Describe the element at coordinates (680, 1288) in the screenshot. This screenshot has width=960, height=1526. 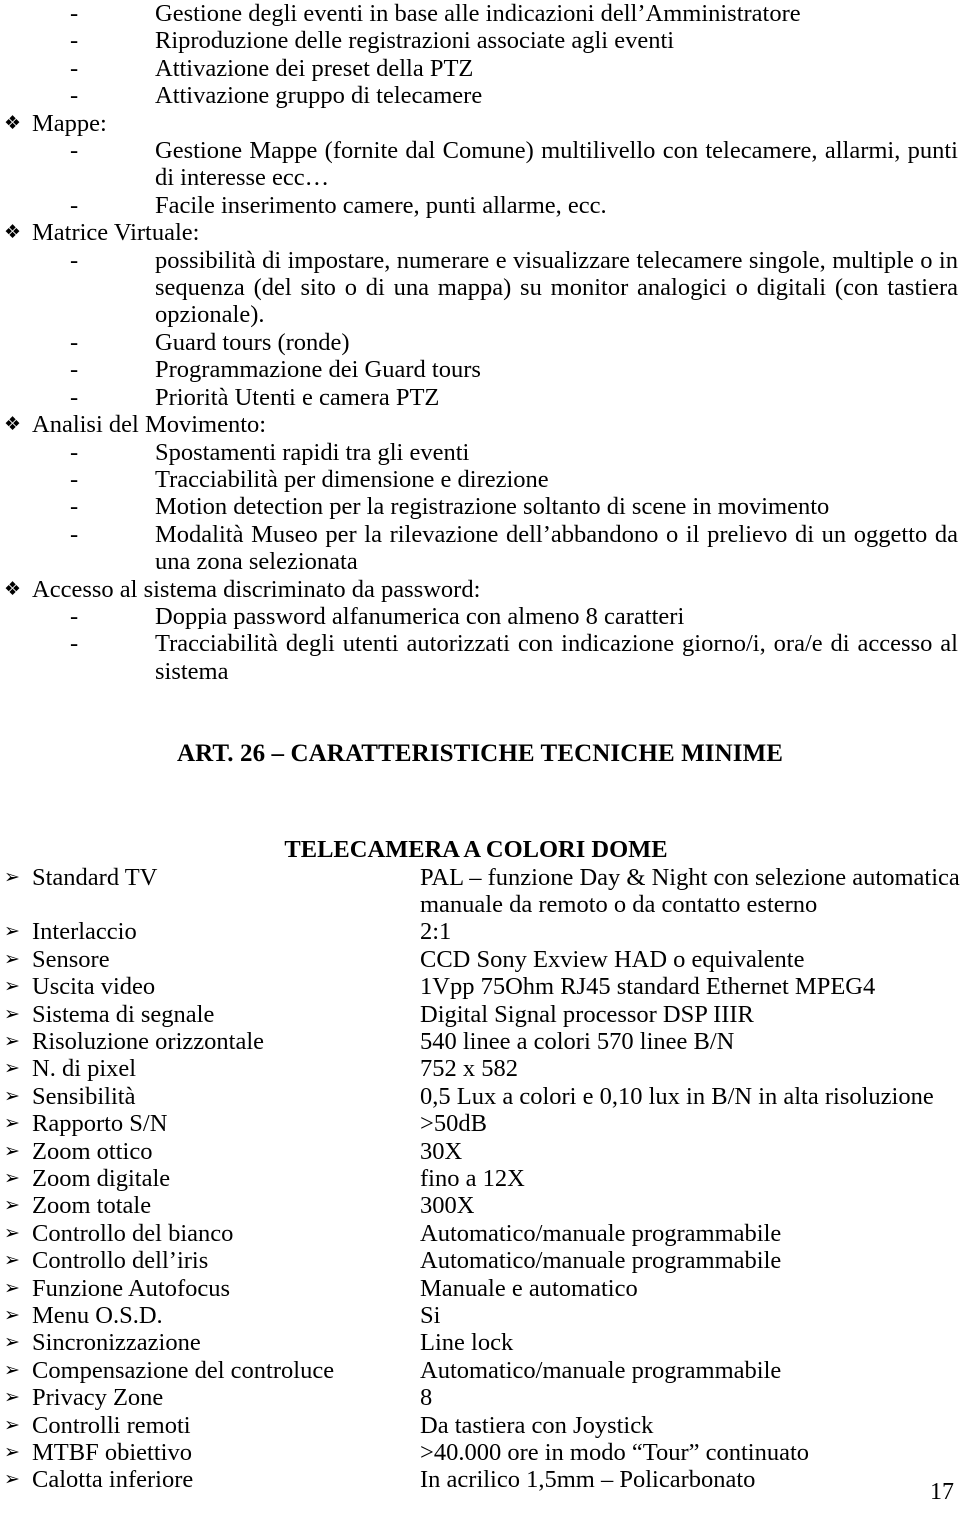
I see `spec-value: Manuale e automatico` at that location.